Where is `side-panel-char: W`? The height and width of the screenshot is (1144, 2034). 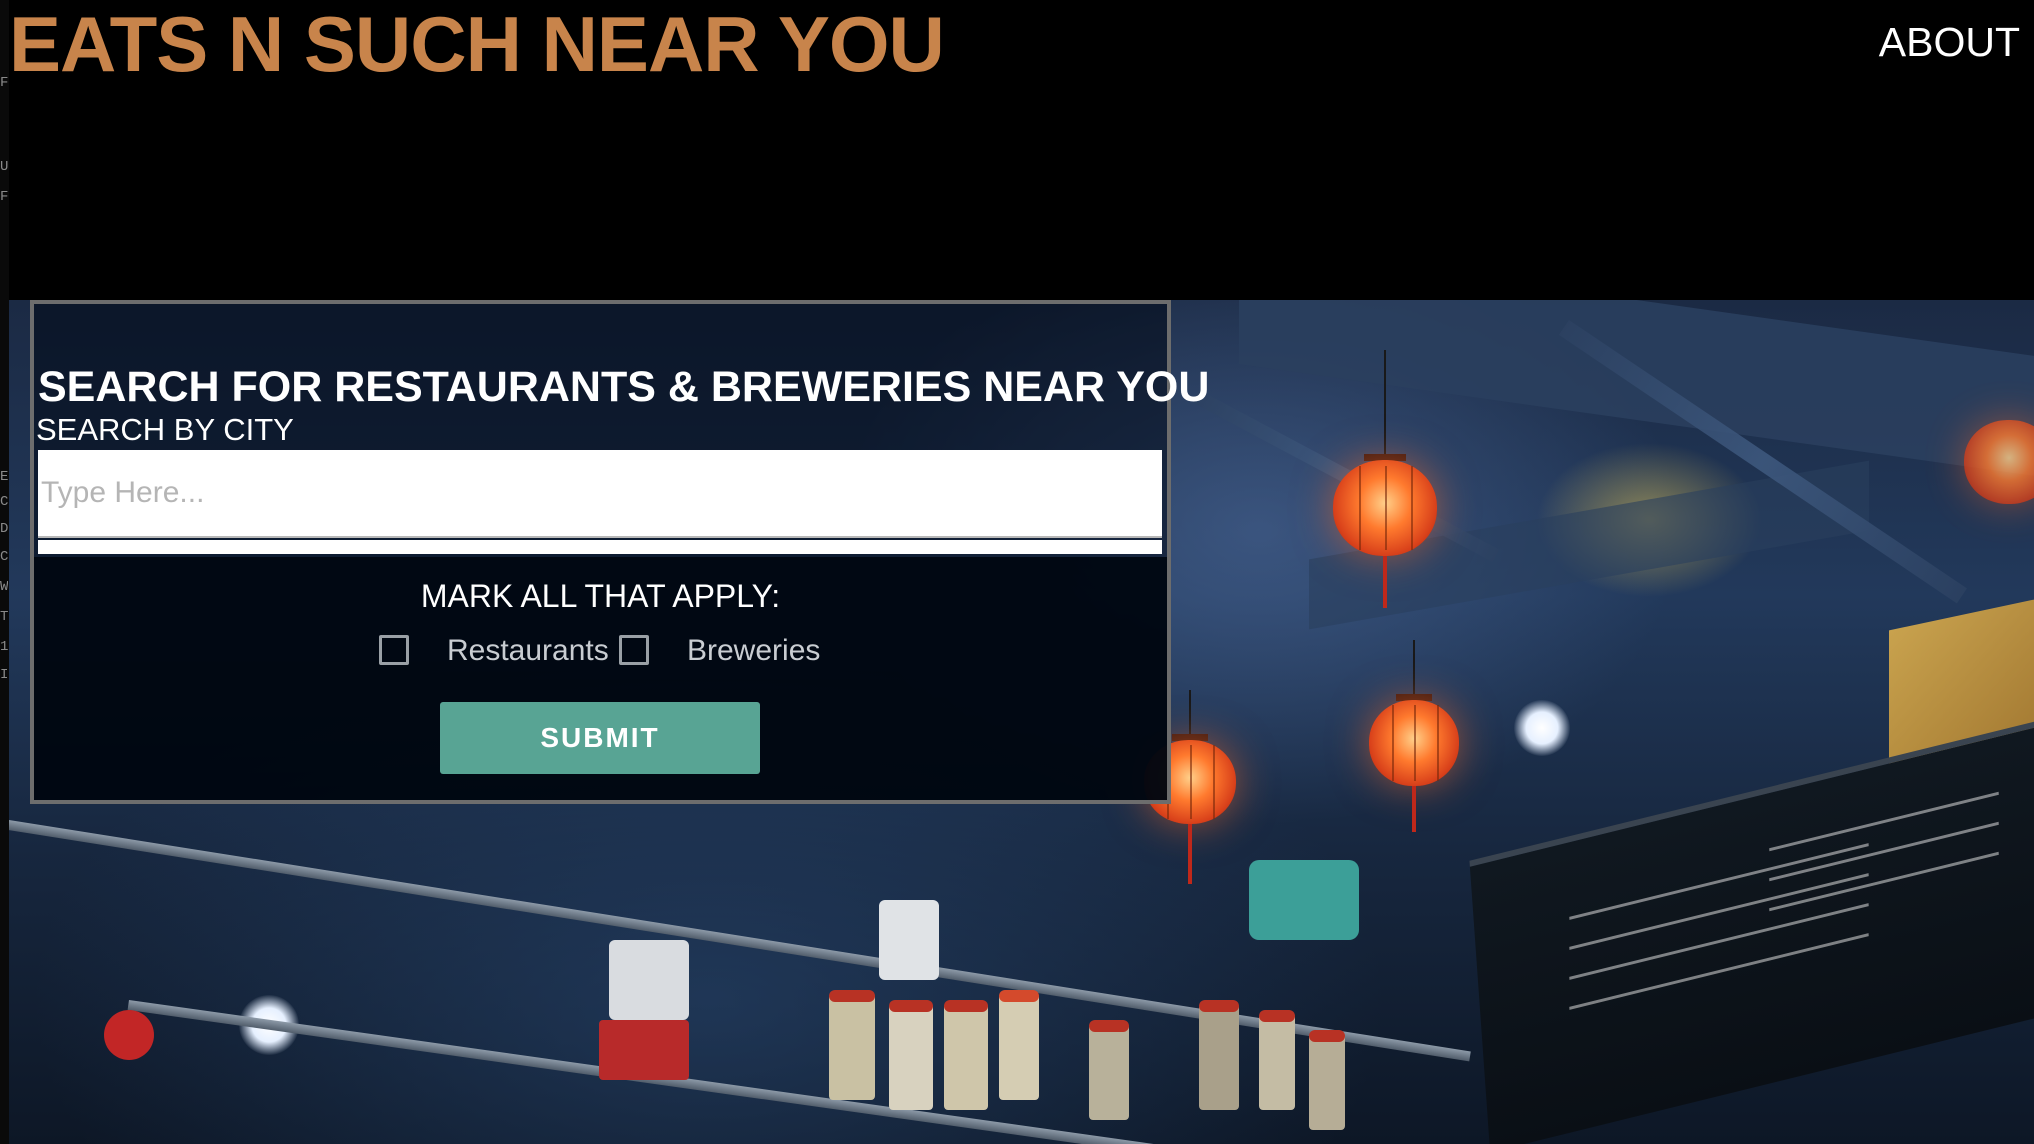 side-panel-char: W is located at coordinates (4, 587).